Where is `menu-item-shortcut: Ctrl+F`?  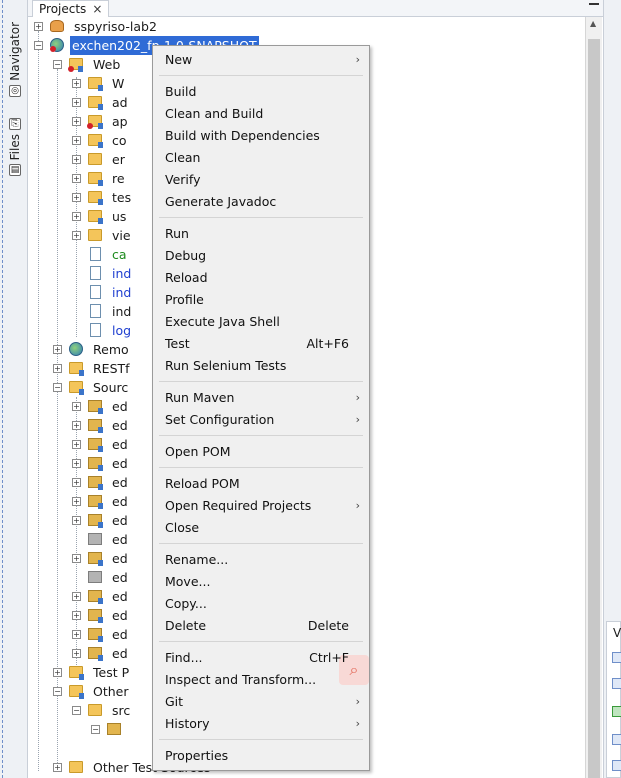 menu-item-shortcut: Ctrl+F is located at coordinates (329, 657).